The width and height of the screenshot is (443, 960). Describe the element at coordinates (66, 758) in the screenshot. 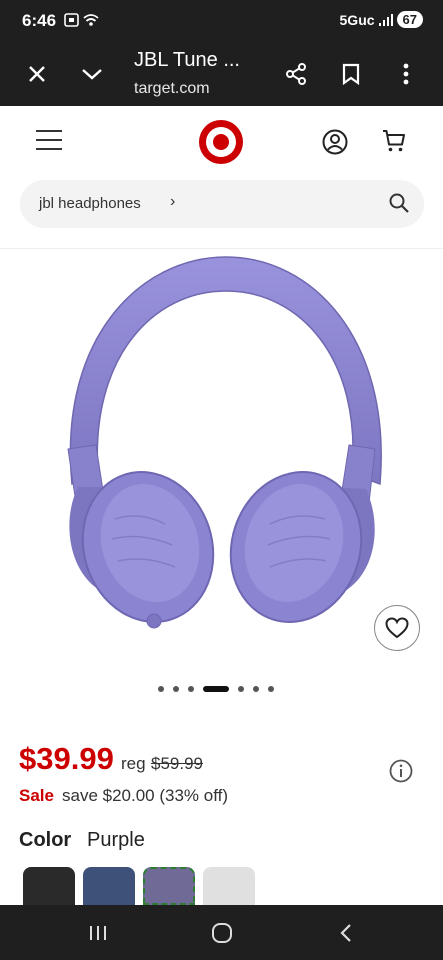

I see `current-price: $39.99` at that location.